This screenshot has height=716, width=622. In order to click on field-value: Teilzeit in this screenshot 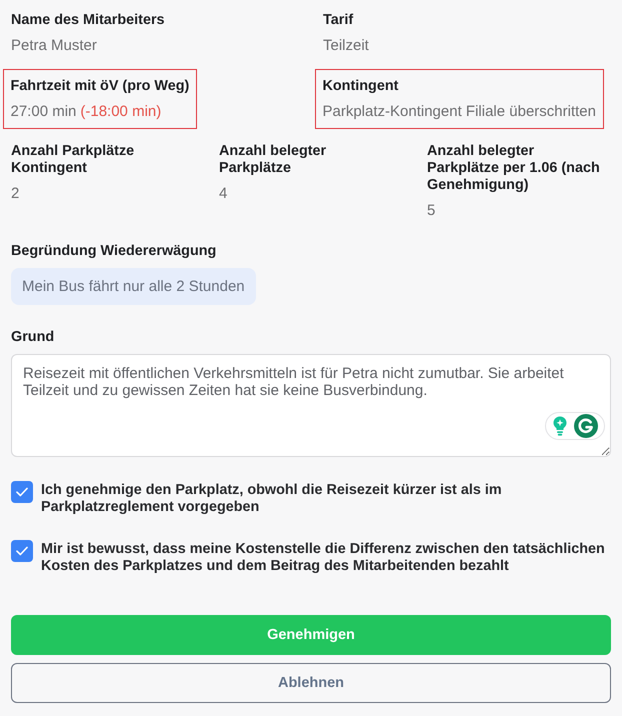, I will do `click(346, 45)`.